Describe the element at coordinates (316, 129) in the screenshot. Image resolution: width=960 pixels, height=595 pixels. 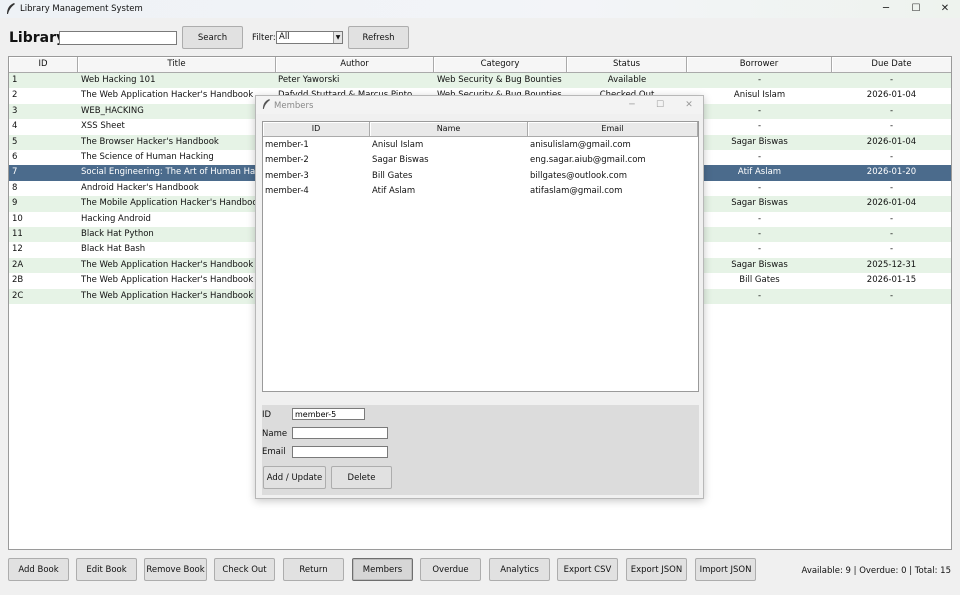
I see `members-col-header-id: ID` at that location.